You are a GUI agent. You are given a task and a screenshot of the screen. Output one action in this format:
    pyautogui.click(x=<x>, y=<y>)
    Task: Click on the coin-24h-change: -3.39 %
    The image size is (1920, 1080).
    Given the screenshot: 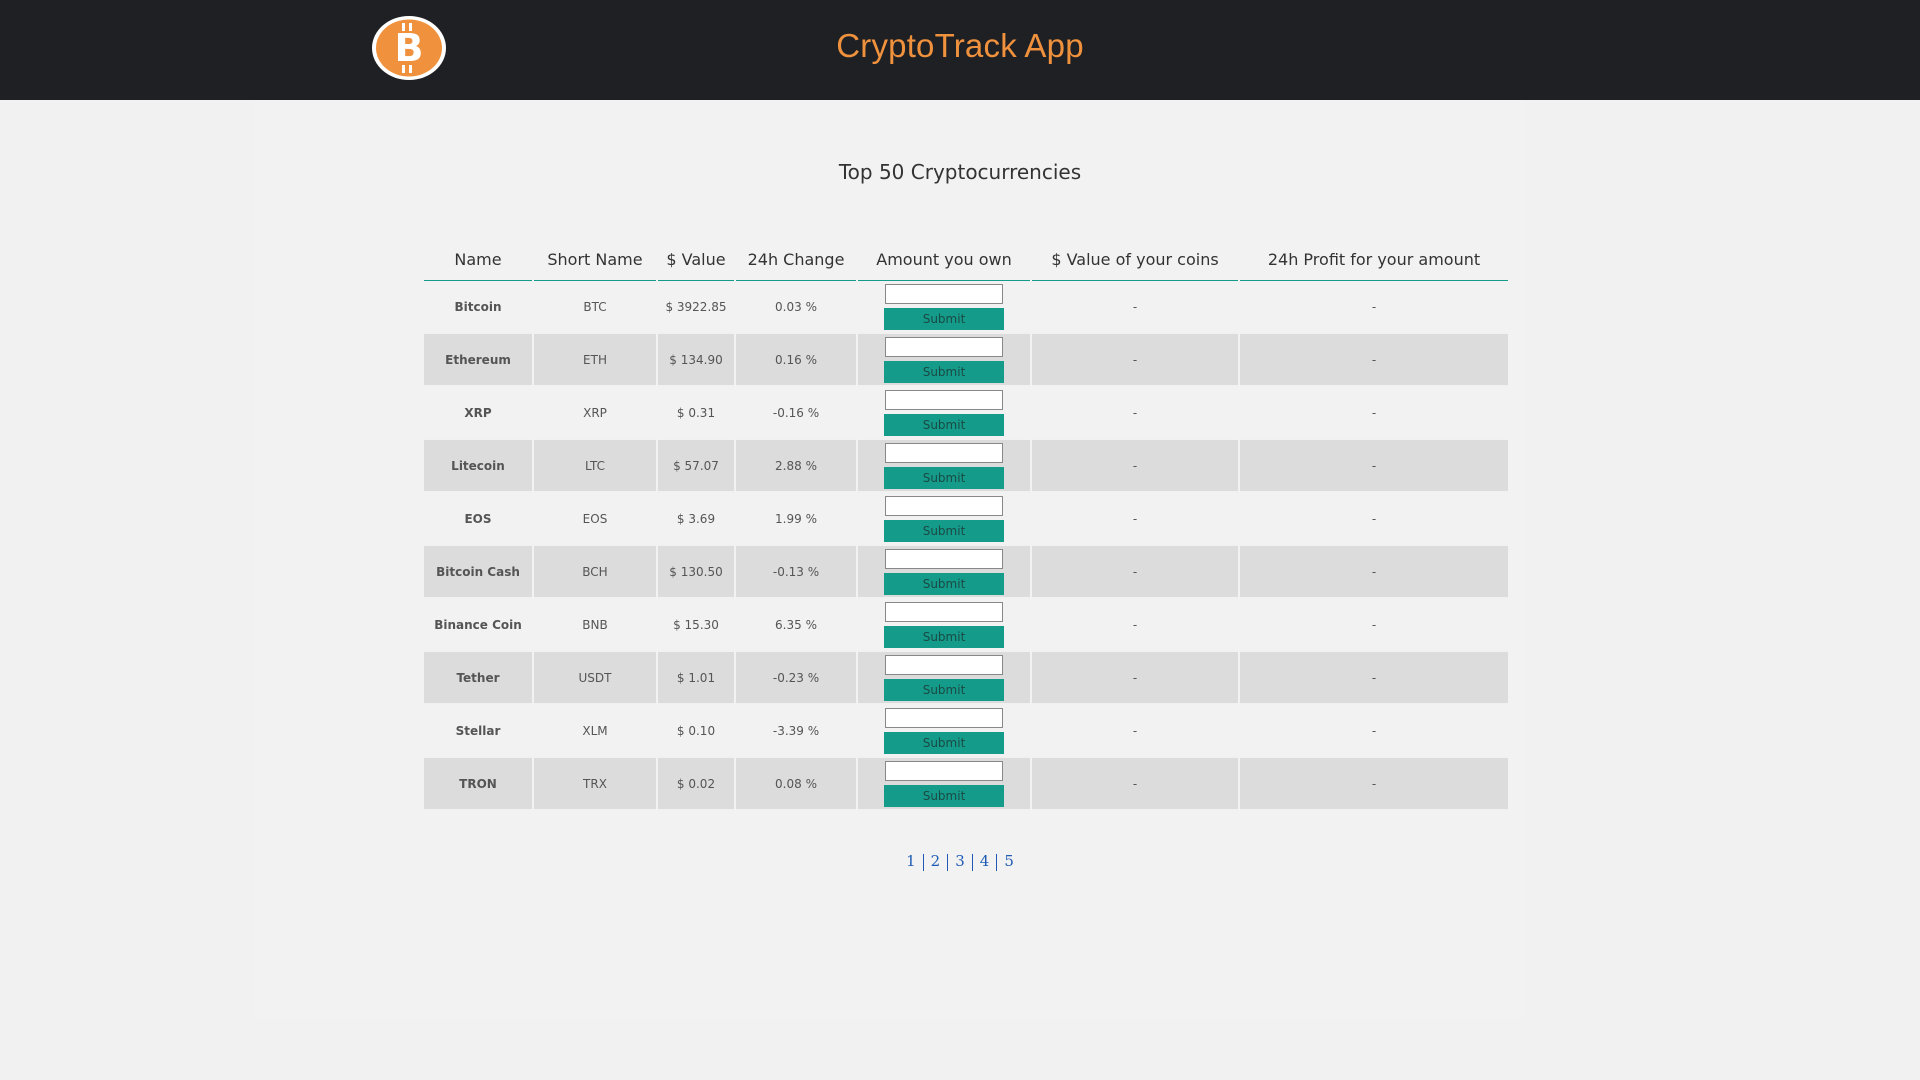 What is the action you would take?
    pyautogui.click(x=796, y=731)
    